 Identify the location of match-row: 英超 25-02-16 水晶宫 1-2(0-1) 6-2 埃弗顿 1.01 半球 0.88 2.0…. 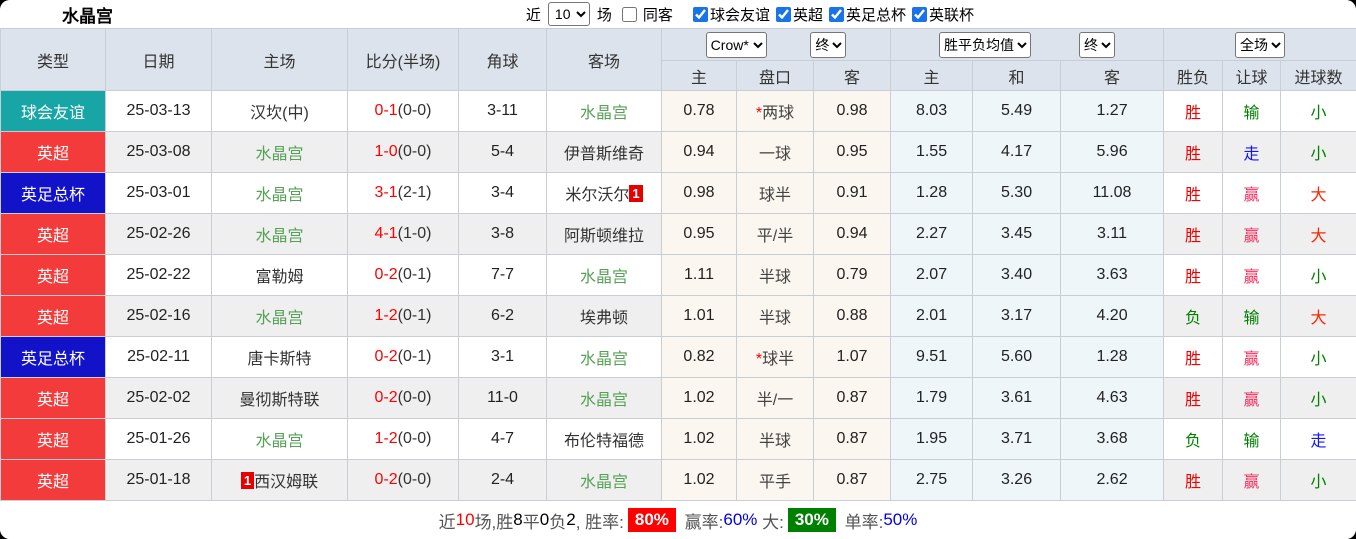
(678, 316).